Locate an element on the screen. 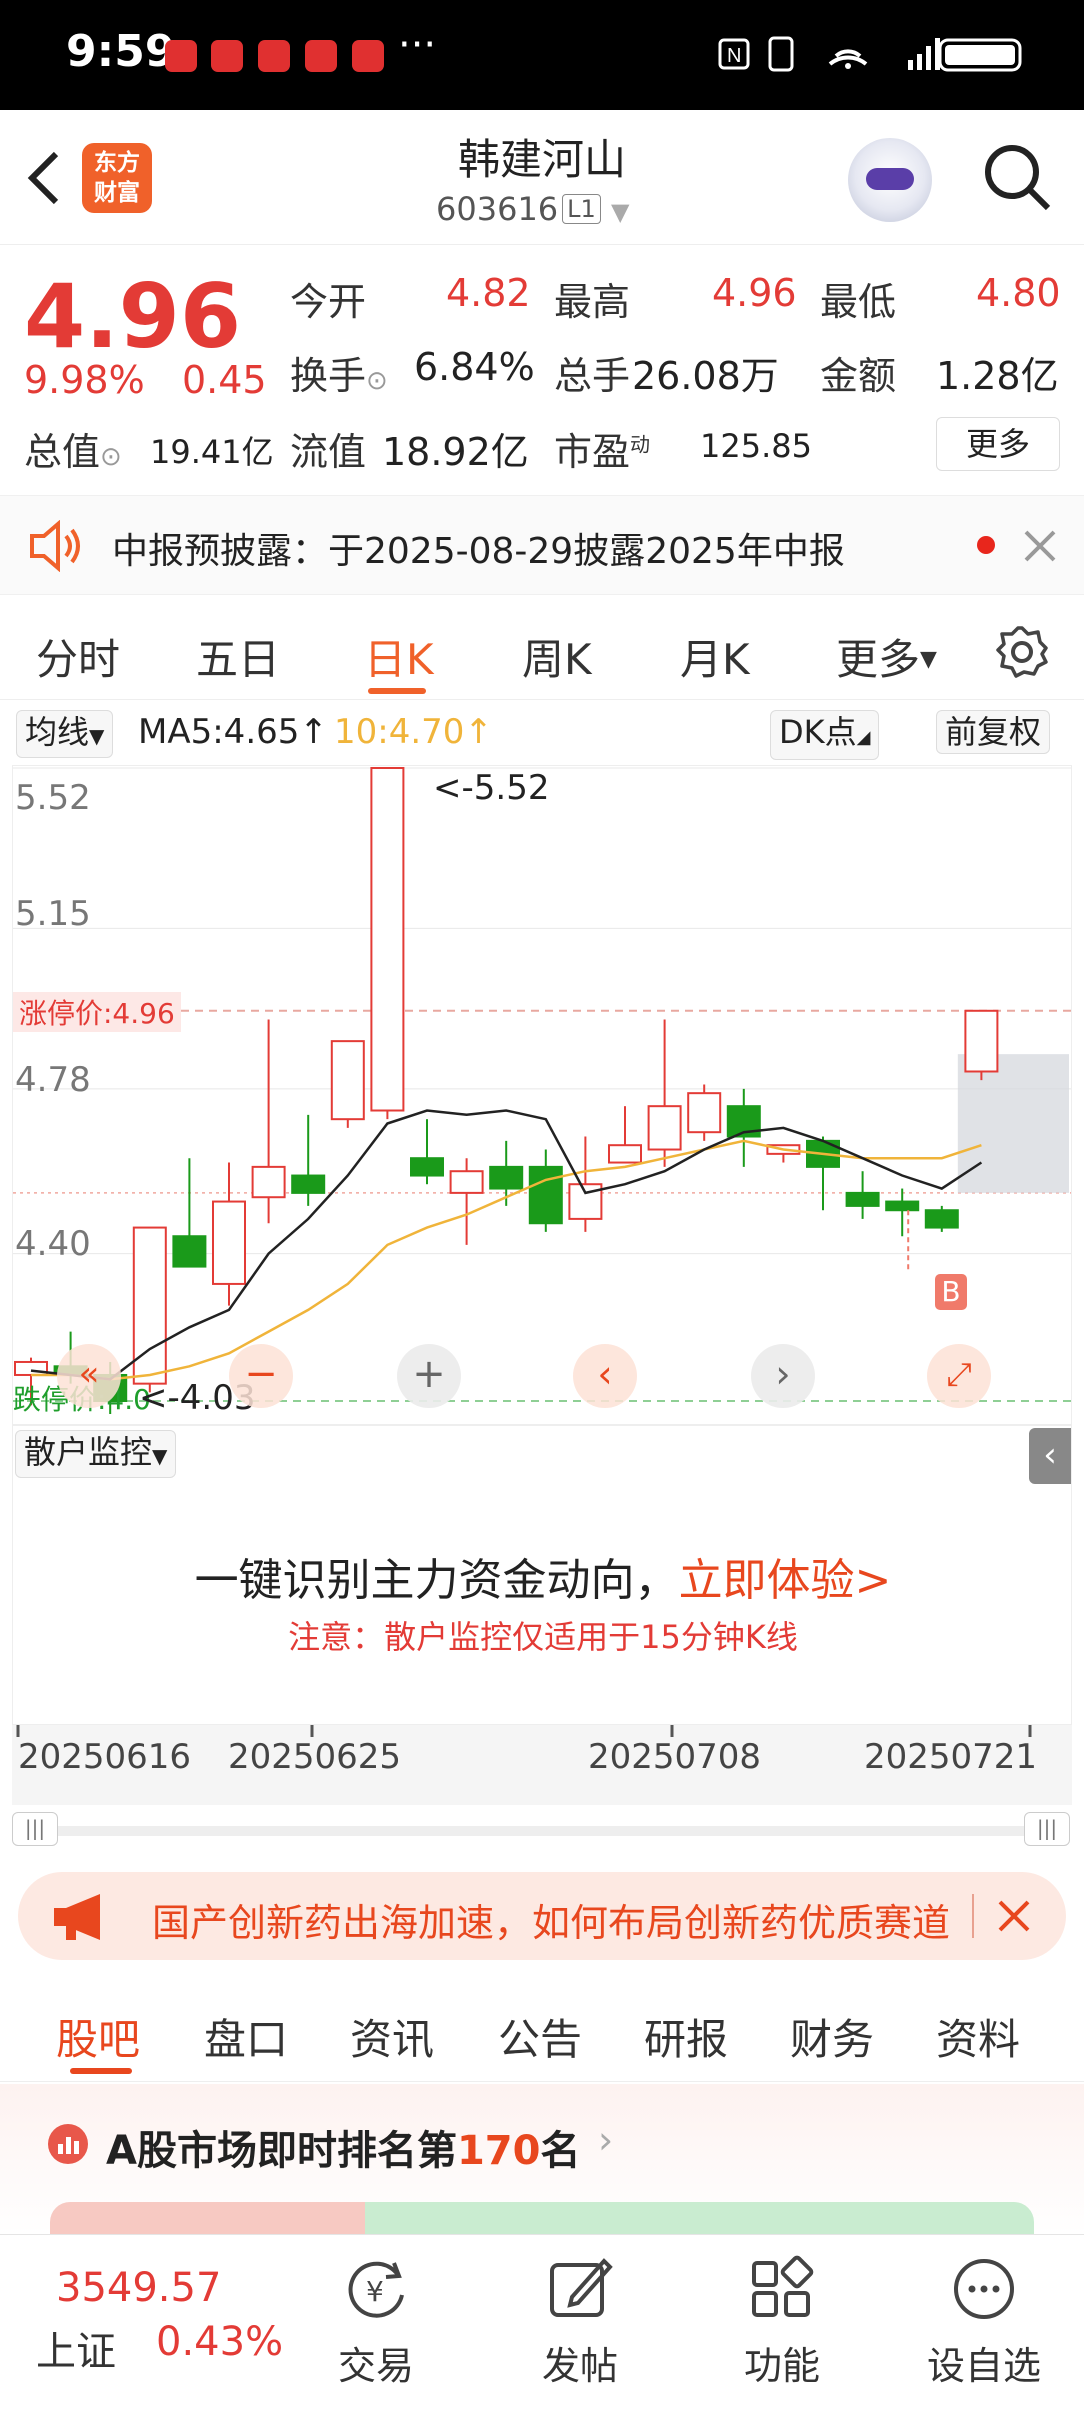 This screenshot has width=1084, height=2412. tab-guba: 股吧 is located at coordinates (98, 2036).